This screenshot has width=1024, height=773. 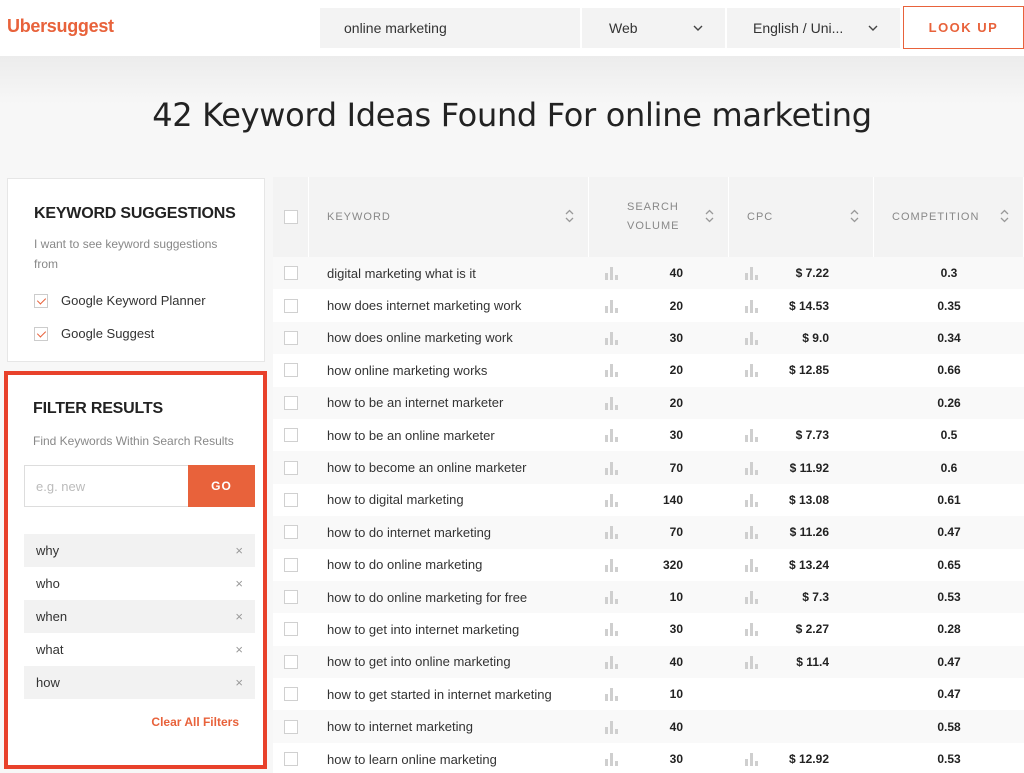 What do you see at coordinates (449, 564) in the screenshot?
I see `keyword-cell: how to do online marketing` at bounding box center [449, 564].